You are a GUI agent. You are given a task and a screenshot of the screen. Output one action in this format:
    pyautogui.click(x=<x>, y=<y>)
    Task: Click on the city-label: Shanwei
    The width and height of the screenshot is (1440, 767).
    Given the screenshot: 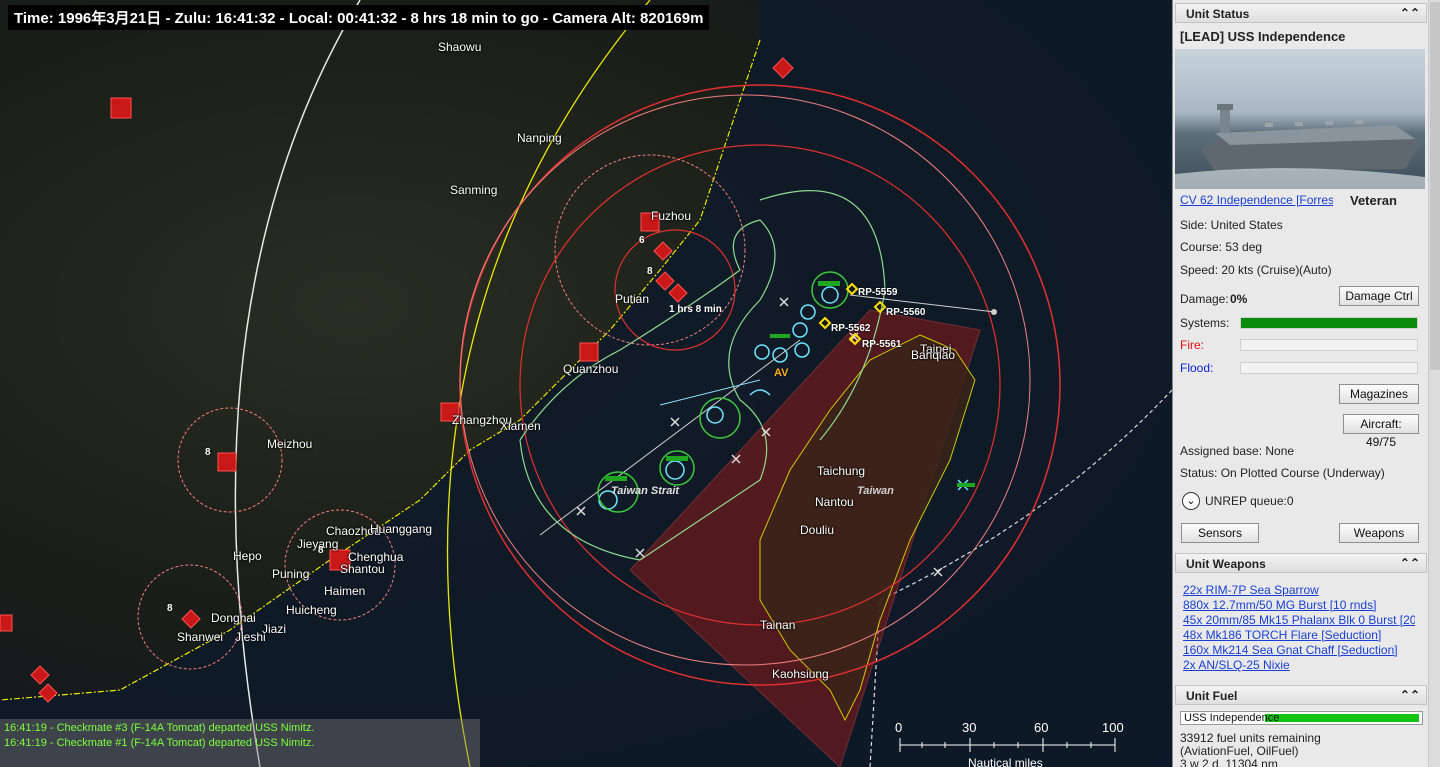 What is the action you would take?
    pyautogui.click(x=200, y=637)
    